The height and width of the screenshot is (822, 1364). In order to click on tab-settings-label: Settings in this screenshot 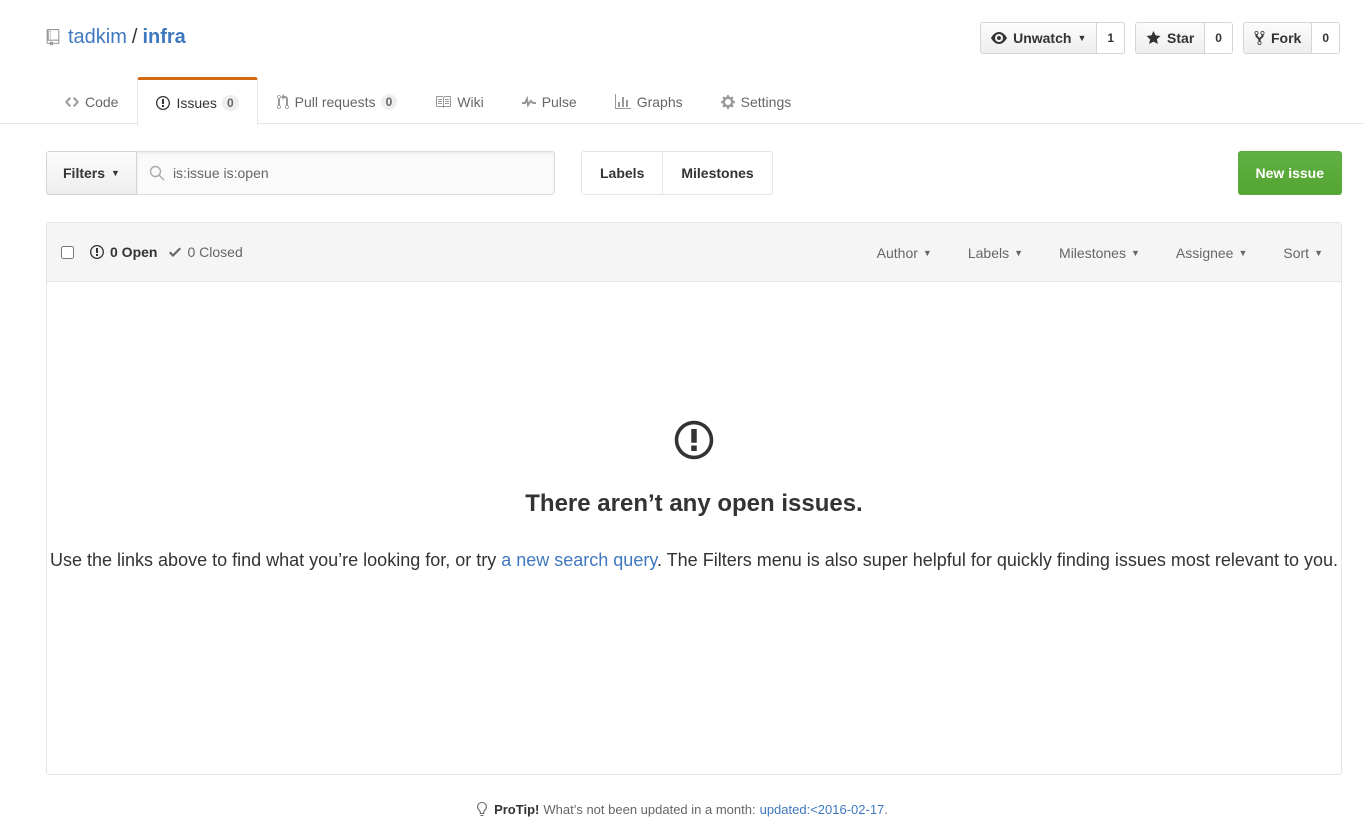, I will do `click(766, 102)`.